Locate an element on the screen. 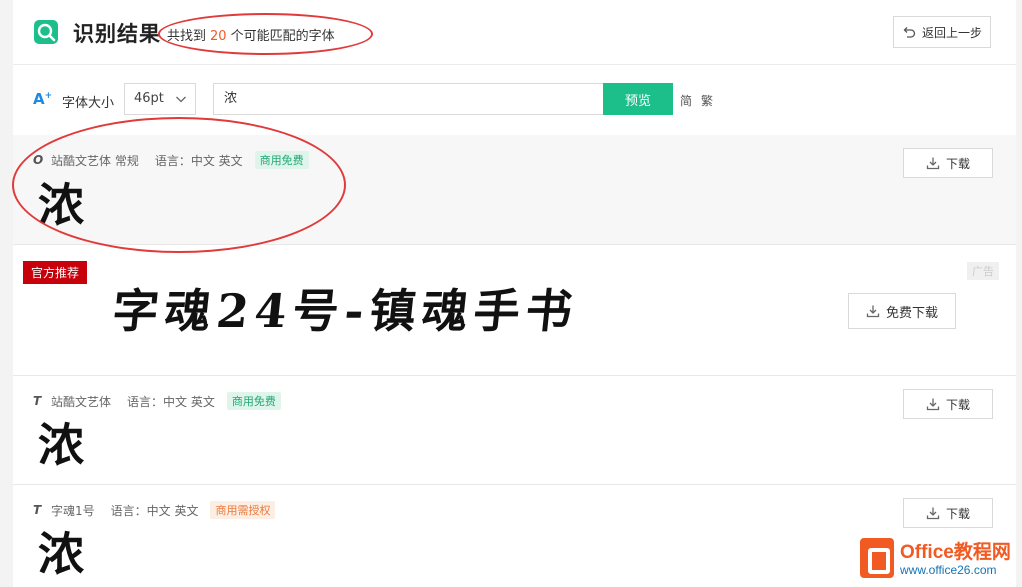 Image resolution: width=1022 pixels, height=587 pixels. summary-prefix: 共找到 is located at coordinates (187, 36).